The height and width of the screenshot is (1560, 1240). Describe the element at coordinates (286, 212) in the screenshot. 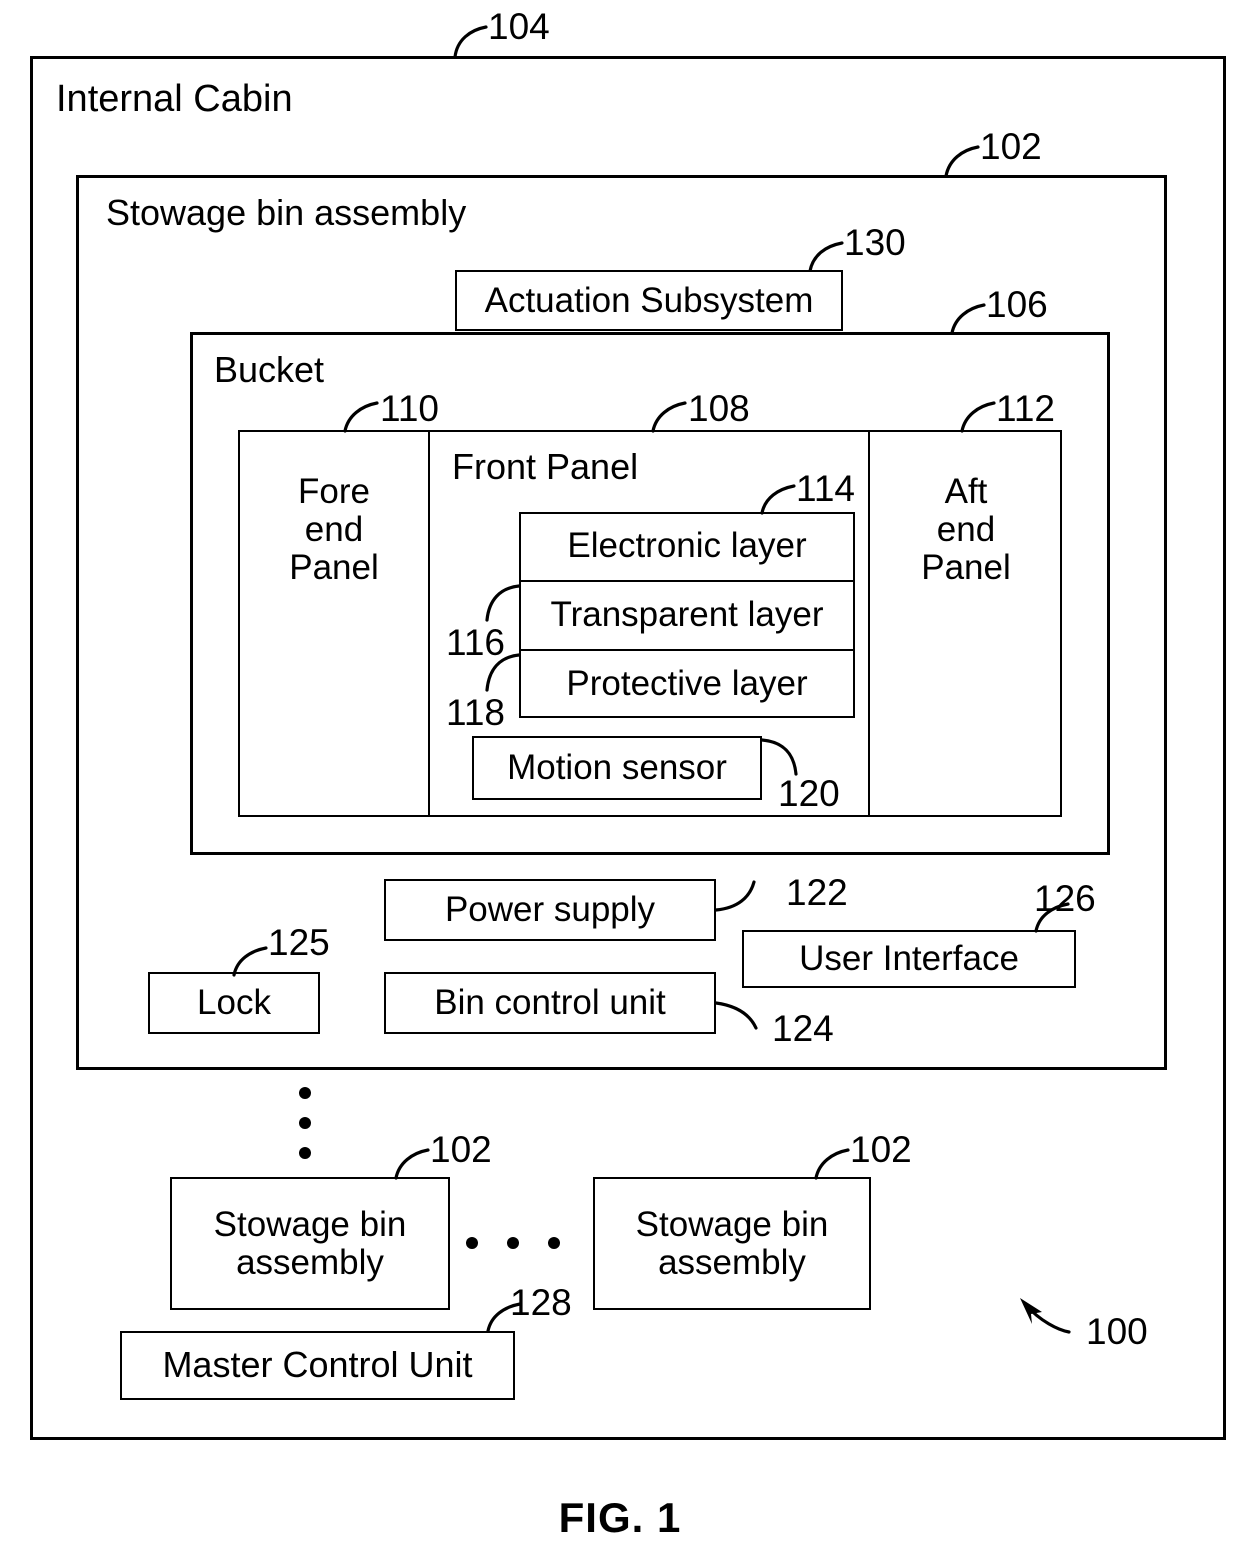

I see `stowage-bin-assembly-label: Stowage bin assembly` at that location.